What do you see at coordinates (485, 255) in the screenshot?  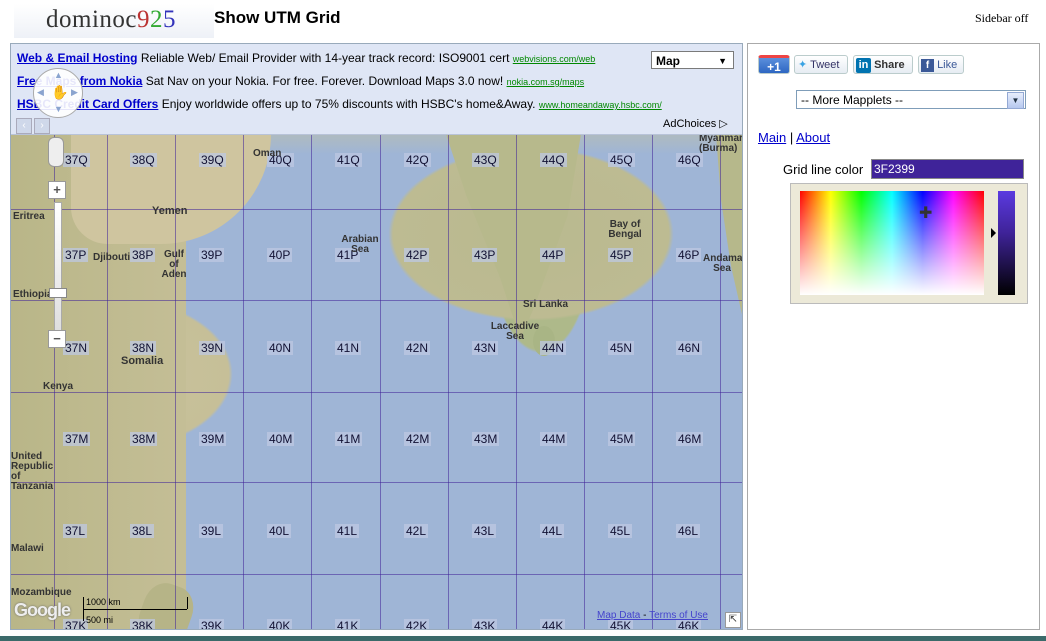 I see `utm-zone-label: 43P` at bounding box center [485, 255].